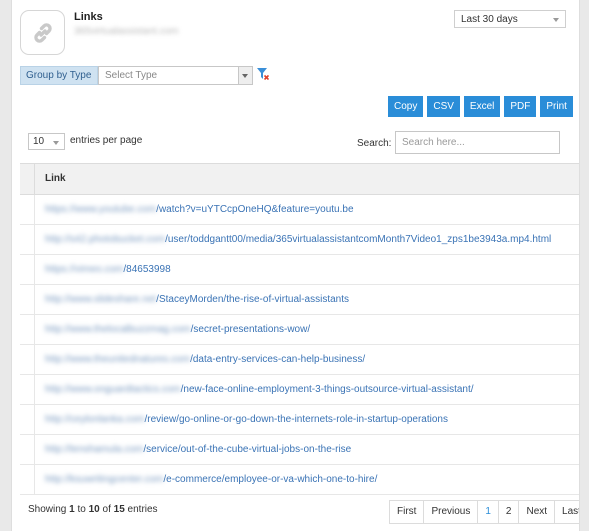 The width and height of the screenshot is (589, 531). What do you see at coordinates (508, 512) in the screenshot?
I see `page-2-button: 2` at bounding box center [508, 512].